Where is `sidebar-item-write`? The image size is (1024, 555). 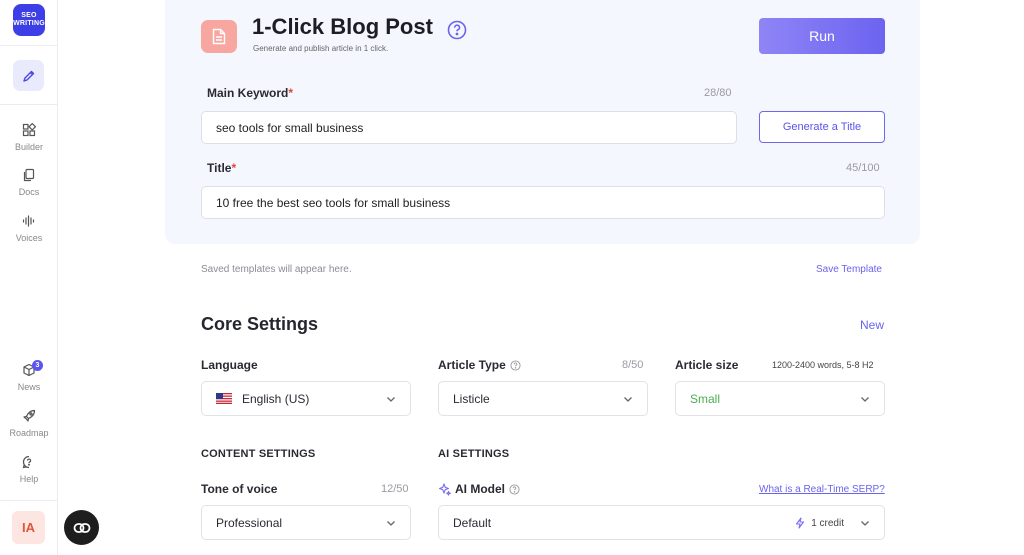 sidebar-item-write is located at coordinates (28, 75).